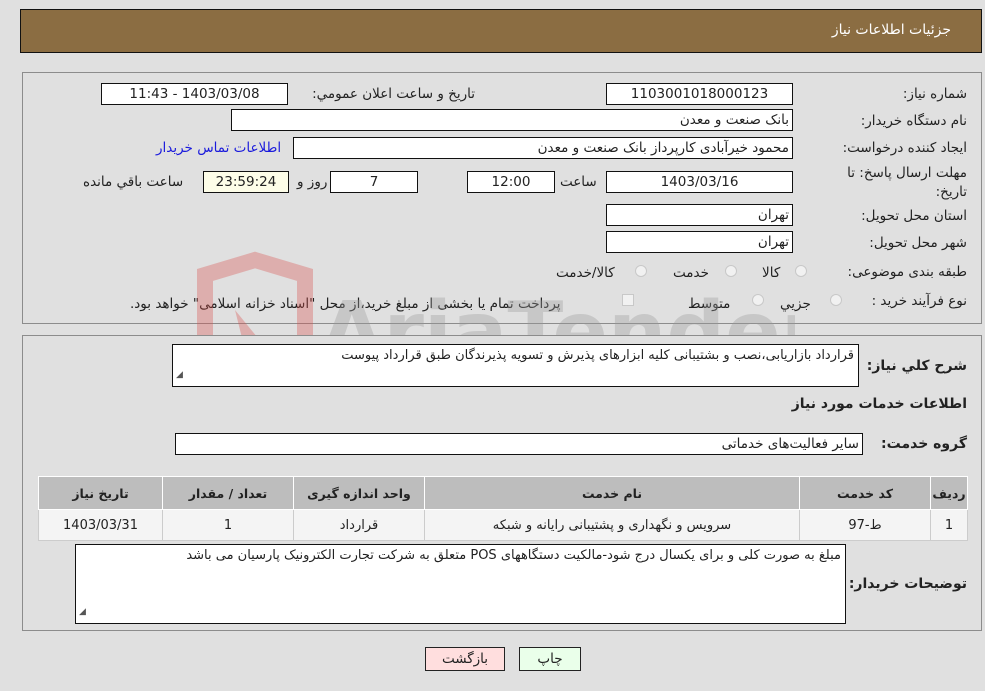  What do you see at coordinates (865, 493) in the screenshot?
I see `col-header-service-code: کد خدمت` at bounding box center [865, 493].